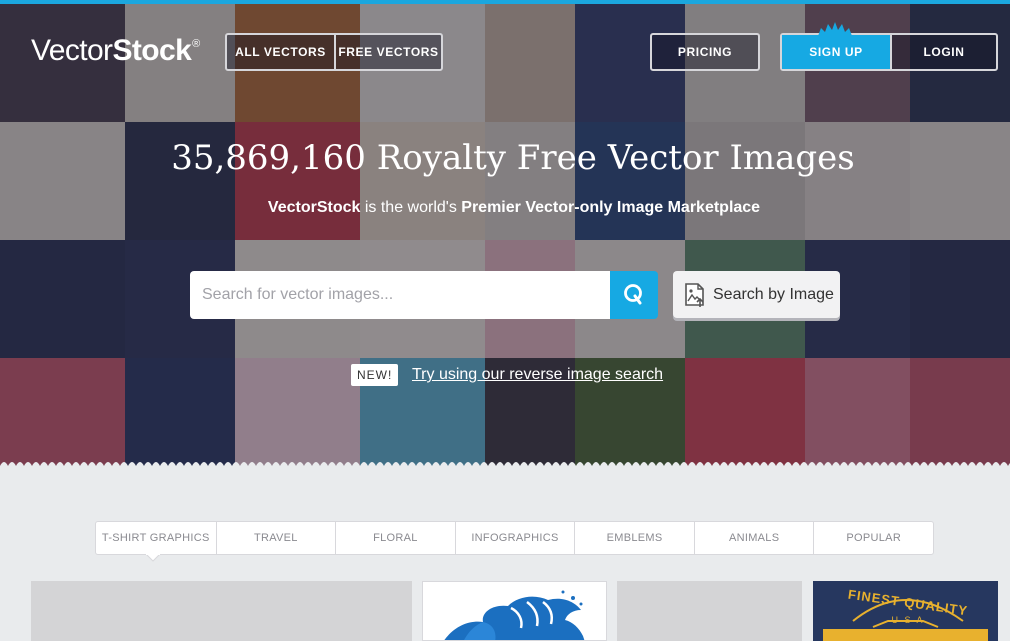 The image size is (1010, 641). What do you see at coordinates (943, 52) in the screenshot?
I see `login-button: LOGIN` at bounding box center [943, 52].